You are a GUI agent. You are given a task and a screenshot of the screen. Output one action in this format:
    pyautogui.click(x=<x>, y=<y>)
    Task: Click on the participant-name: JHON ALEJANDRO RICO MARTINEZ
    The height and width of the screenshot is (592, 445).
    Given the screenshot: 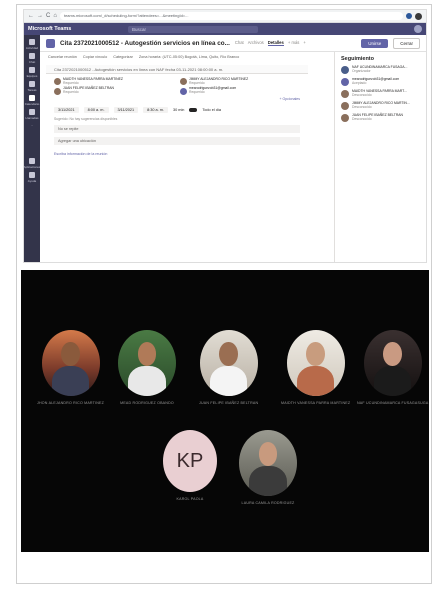 What is the action you would take?
    pyautogui.click(x=71, y=403)
    